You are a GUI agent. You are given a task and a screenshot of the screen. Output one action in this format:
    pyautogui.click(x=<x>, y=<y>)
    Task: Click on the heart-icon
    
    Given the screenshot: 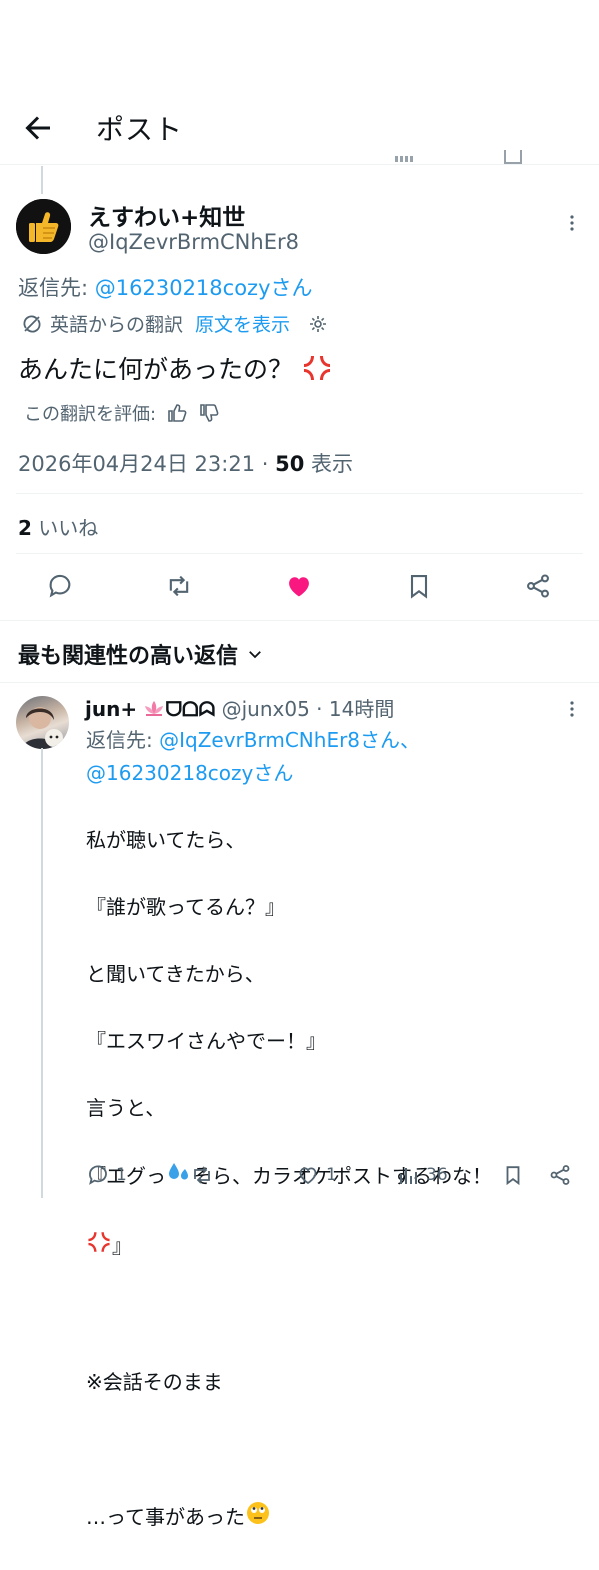 What is the action you would take?
    pyautogui.click(x=308, y=1175)
    